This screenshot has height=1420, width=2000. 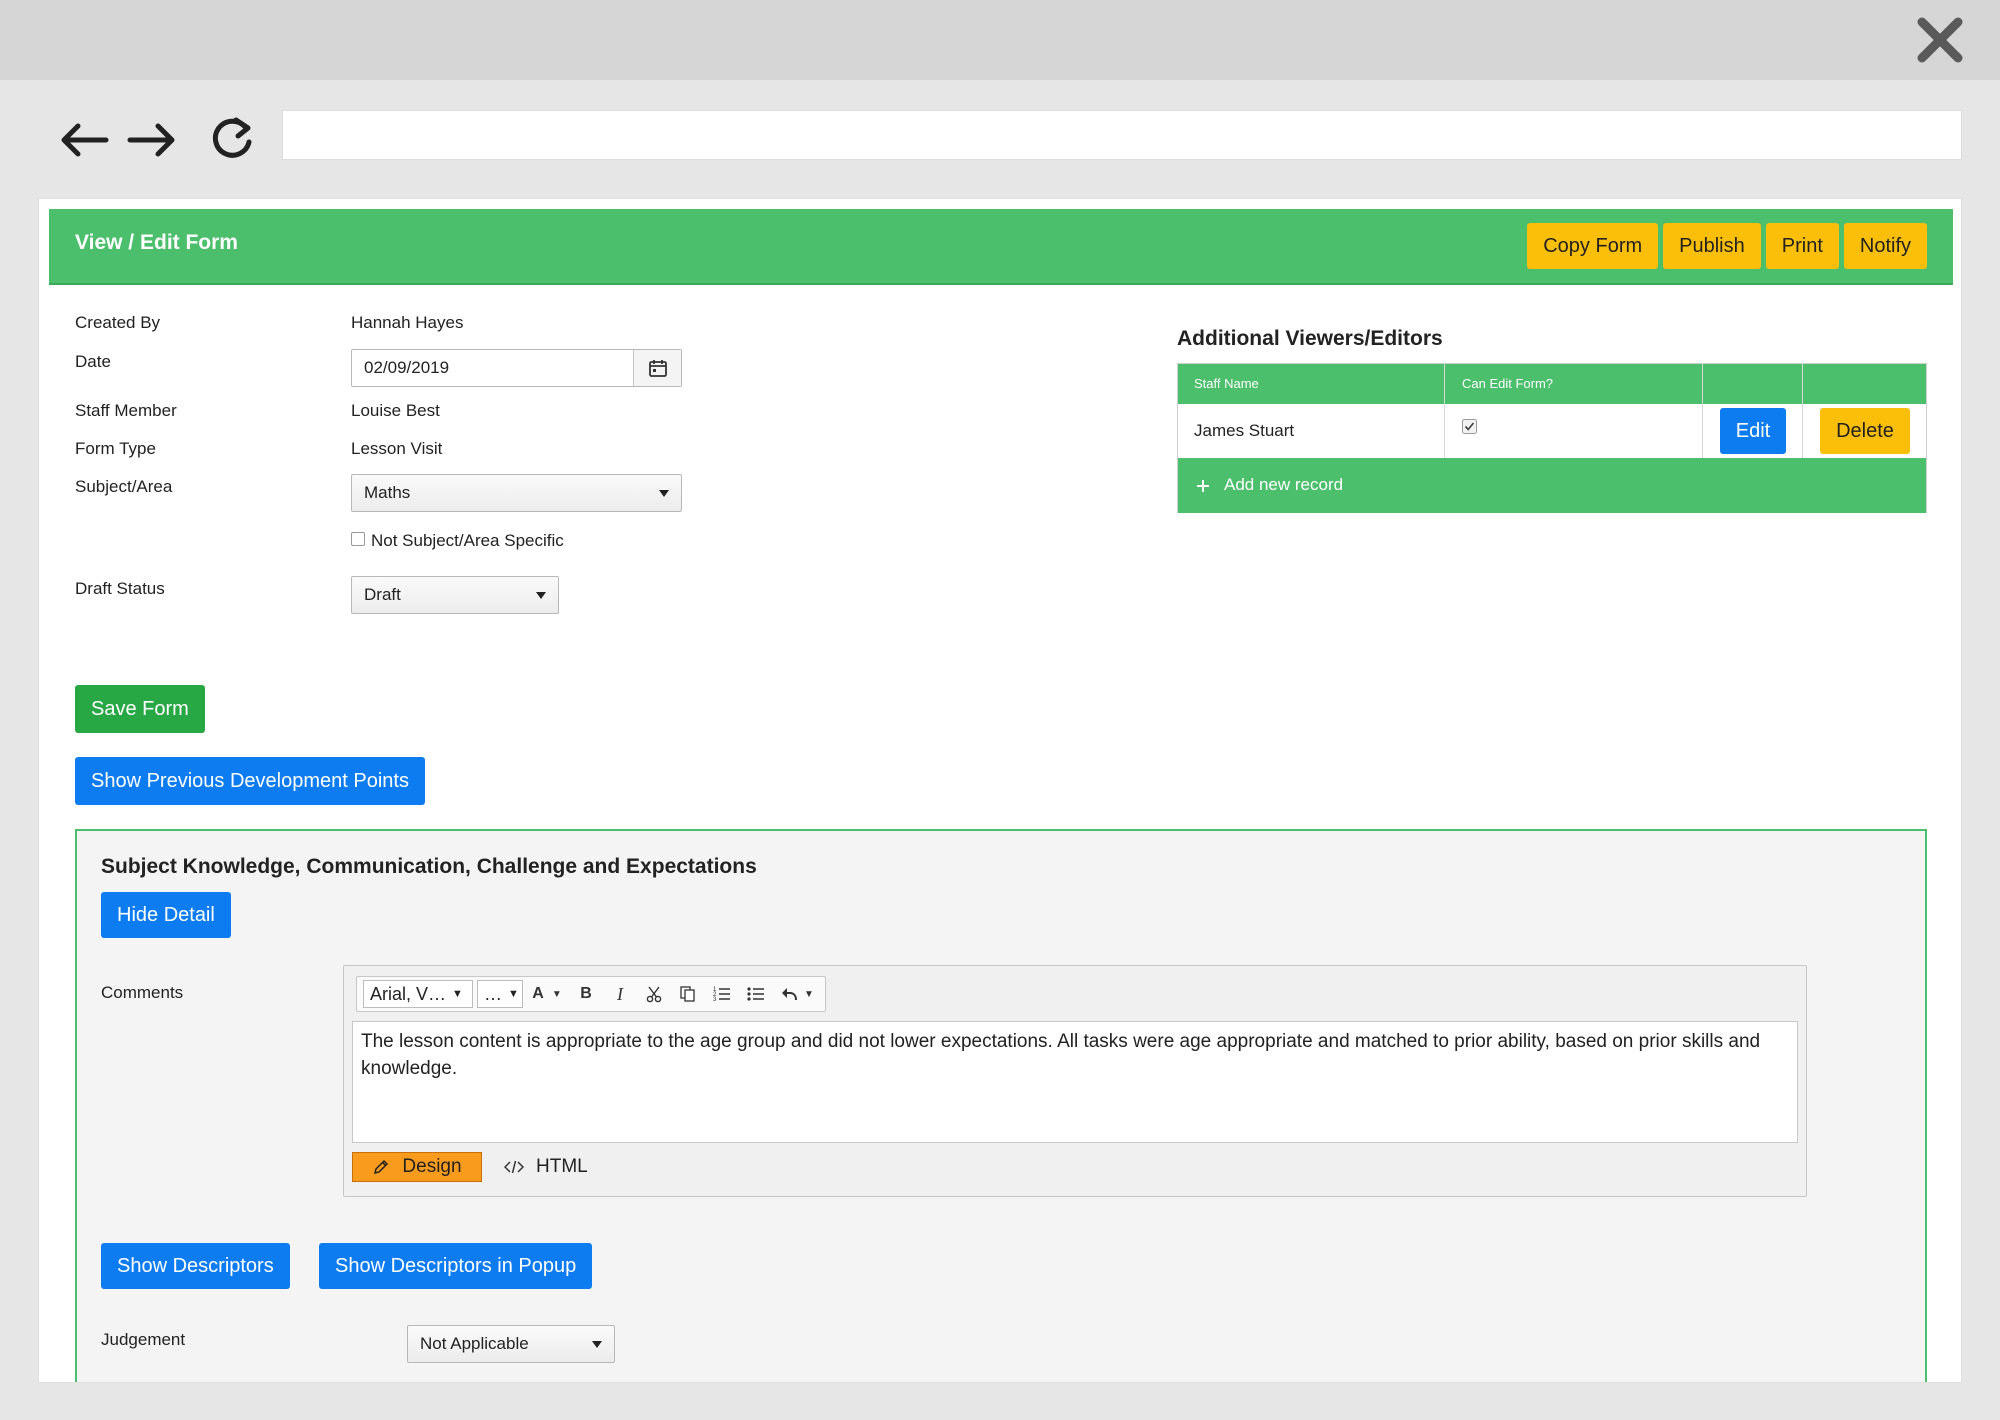 I want to click on italic-icon: I, so click(x=620, y=994).